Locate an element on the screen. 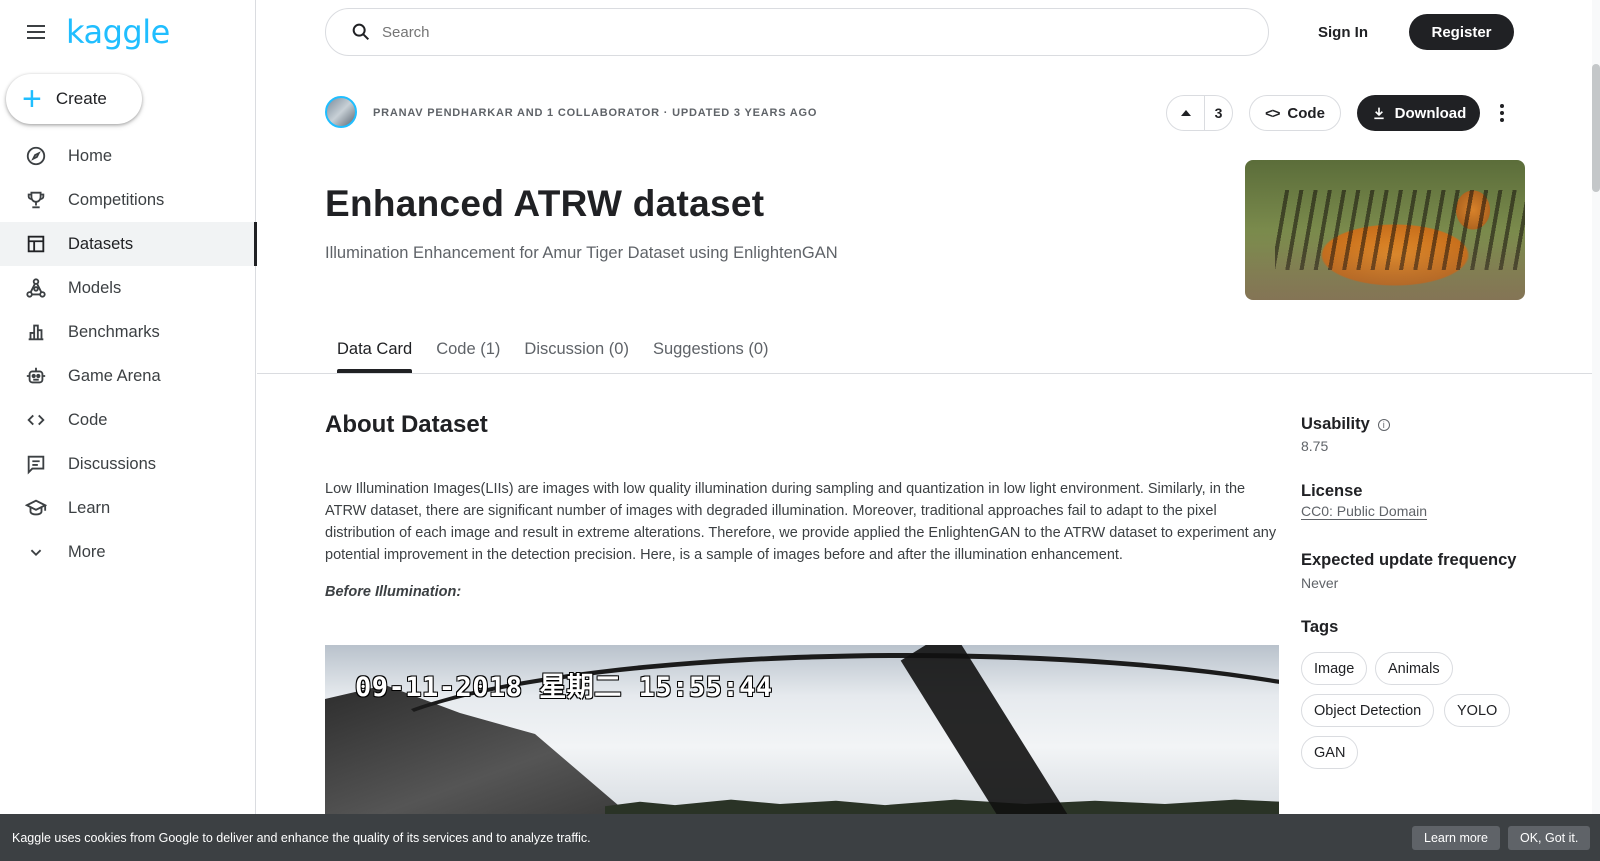 The width and height of the screenshot is (1600, 861). sidebar-item-label: Code is located at coordinates (88, 419).